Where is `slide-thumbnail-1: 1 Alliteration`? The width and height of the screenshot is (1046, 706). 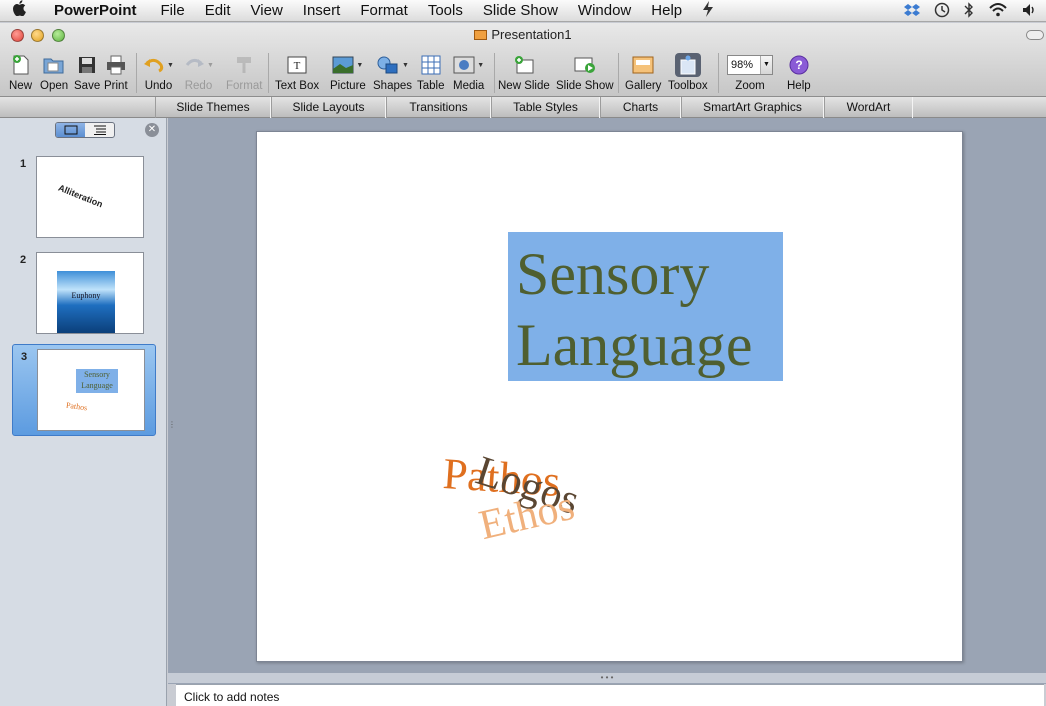
slide-thumbnail-1: 1 Alliteration is located at coordinates (84, 198).